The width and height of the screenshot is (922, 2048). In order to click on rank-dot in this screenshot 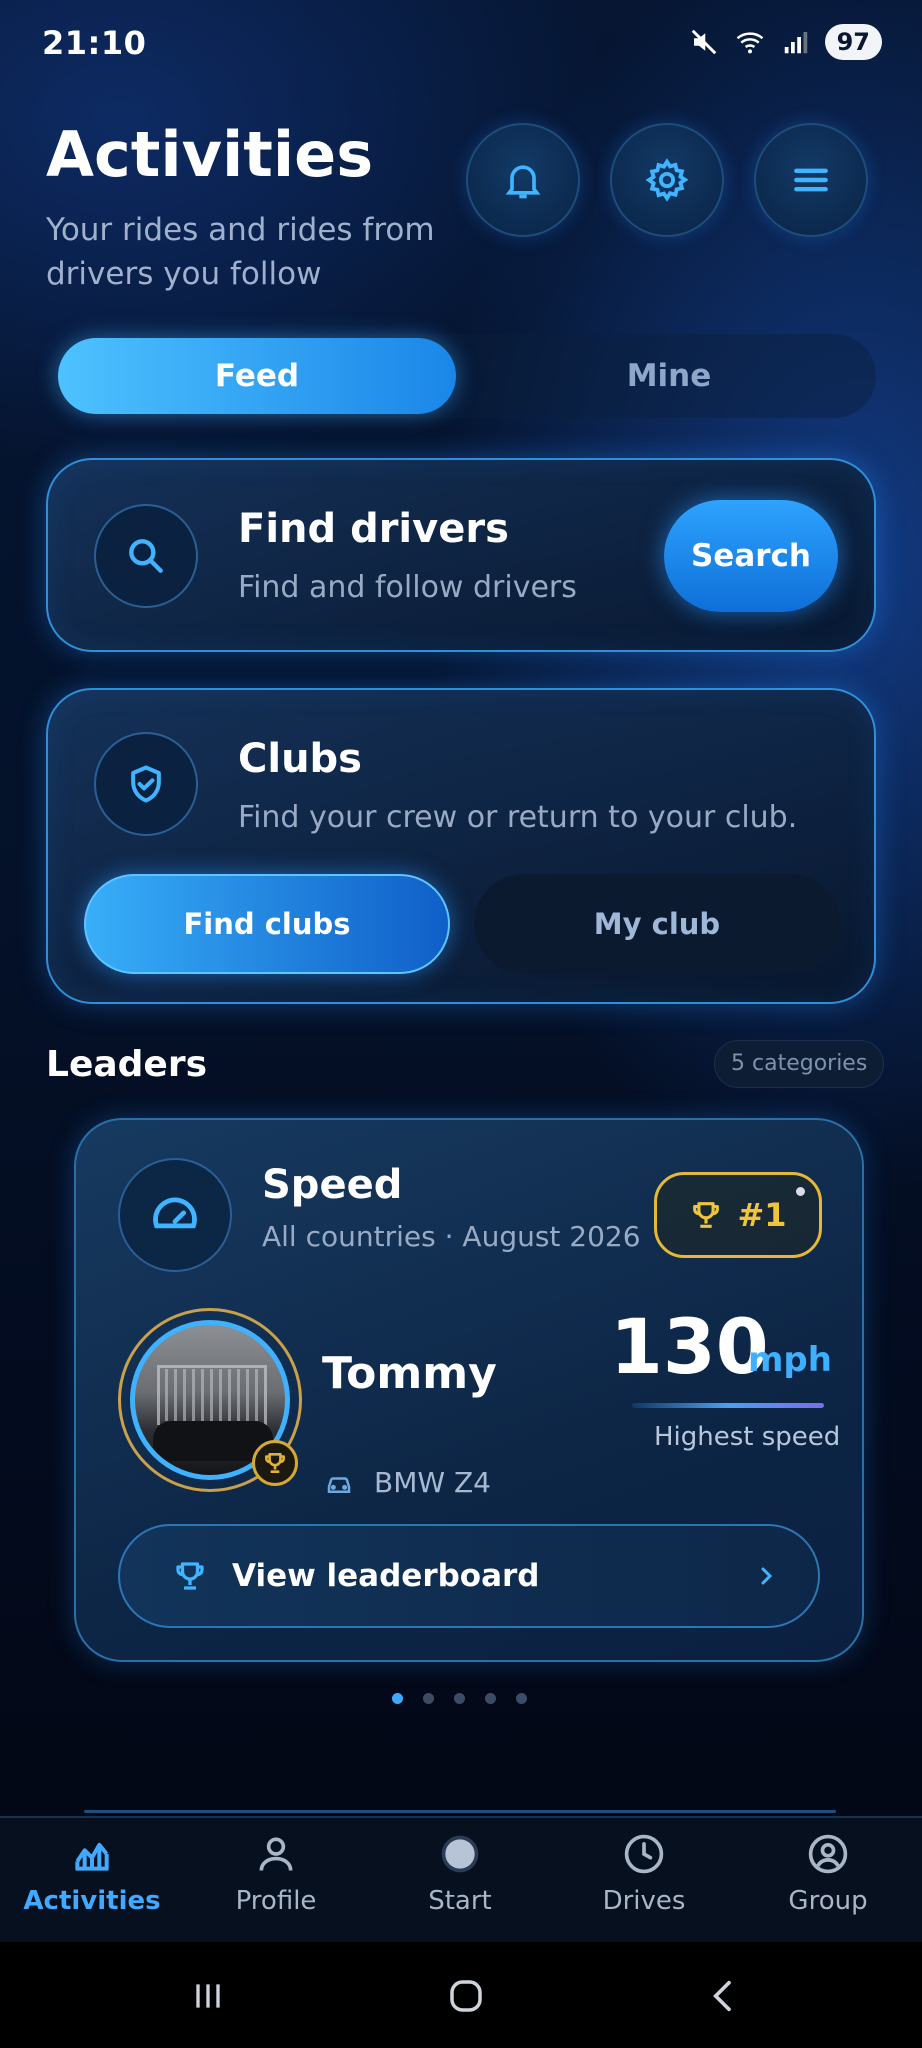, I will do `click(800, 1191)`.